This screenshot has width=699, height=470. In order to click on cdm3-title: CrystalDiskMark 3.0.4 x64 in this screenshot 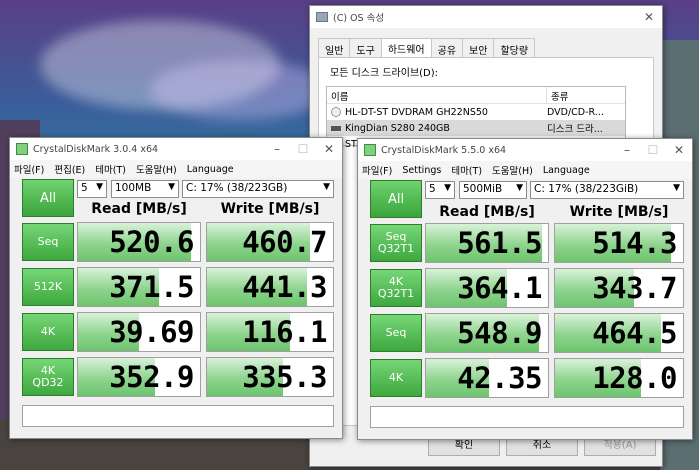, I will do `click(96, 149)`.